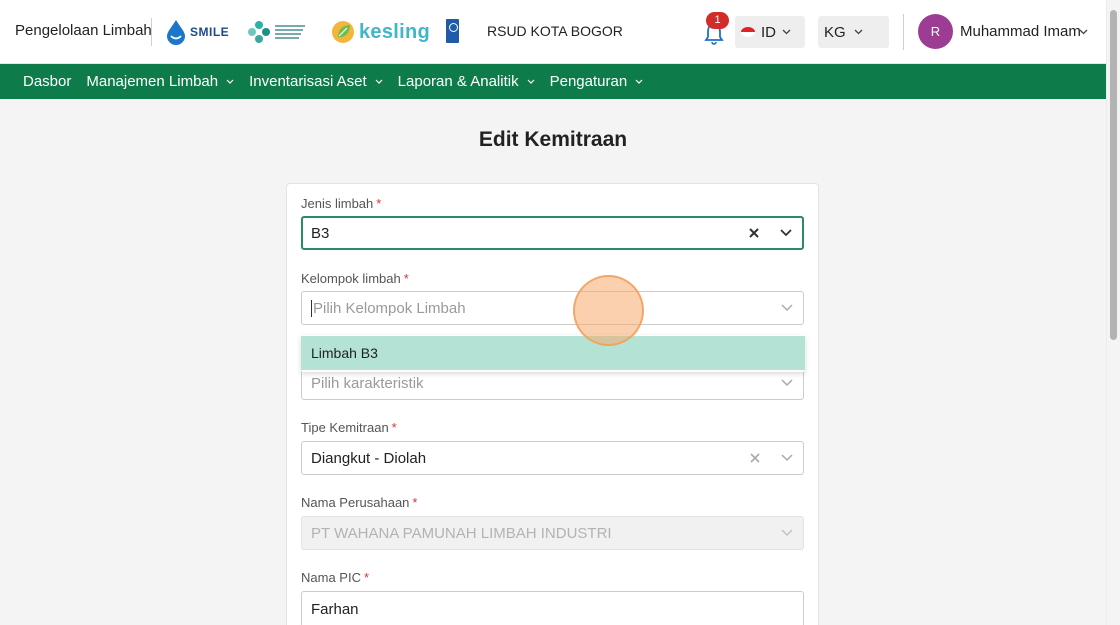 This screenshot has width=1120, height=625. What do you see at coordinates (389, 308) in the screenshot?
I see `kelompok-limbah-placeholder: Pilih Kelompok Limbah` at bounding box center [389, 308].